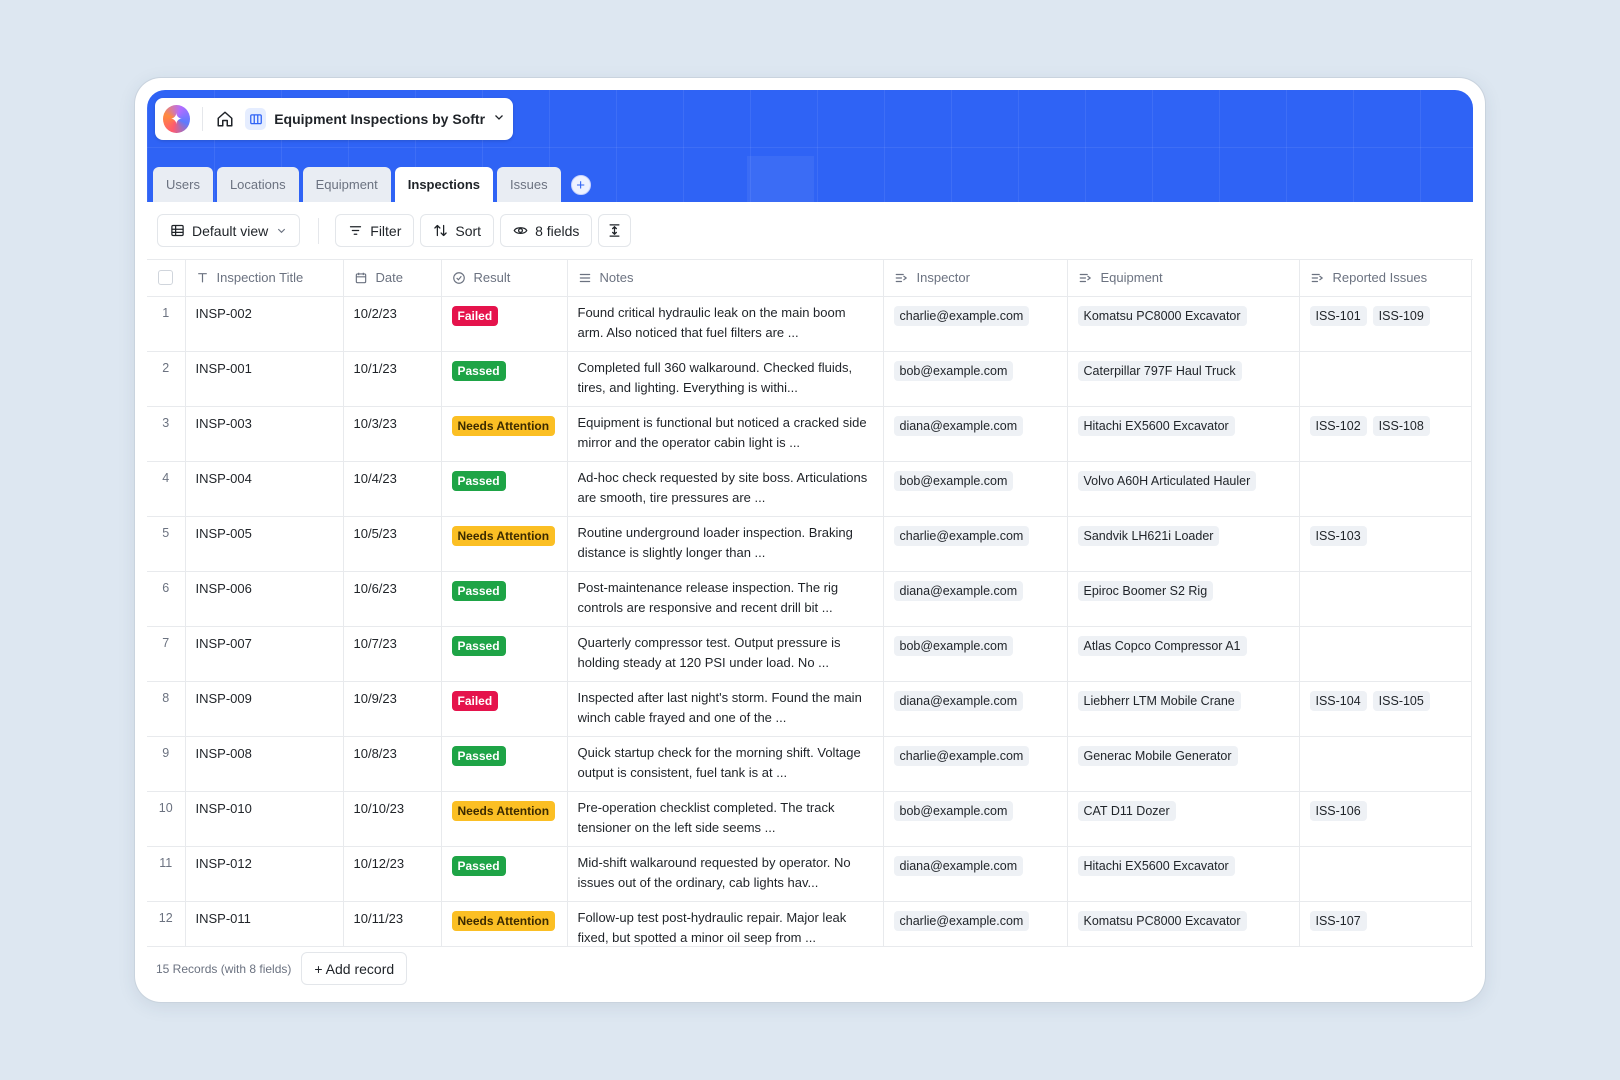 The image size is (1620, 1080). I want to click on inspector-cell: bob@example.com, so click(975, 379).